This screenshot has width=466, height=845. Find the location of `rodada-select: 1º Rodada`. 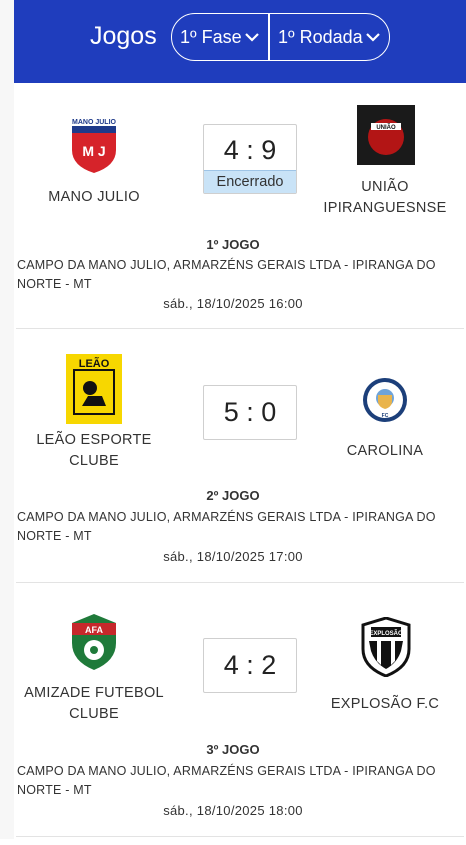

rodada-select: 1º Rodada is located at coordinates (329, 37).